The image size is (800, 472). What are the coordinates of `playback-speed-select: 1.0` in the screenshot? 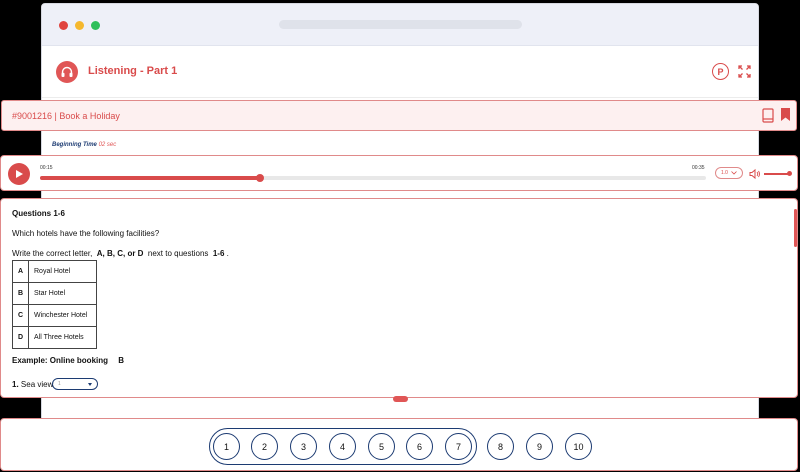 It's located at (729, 173).